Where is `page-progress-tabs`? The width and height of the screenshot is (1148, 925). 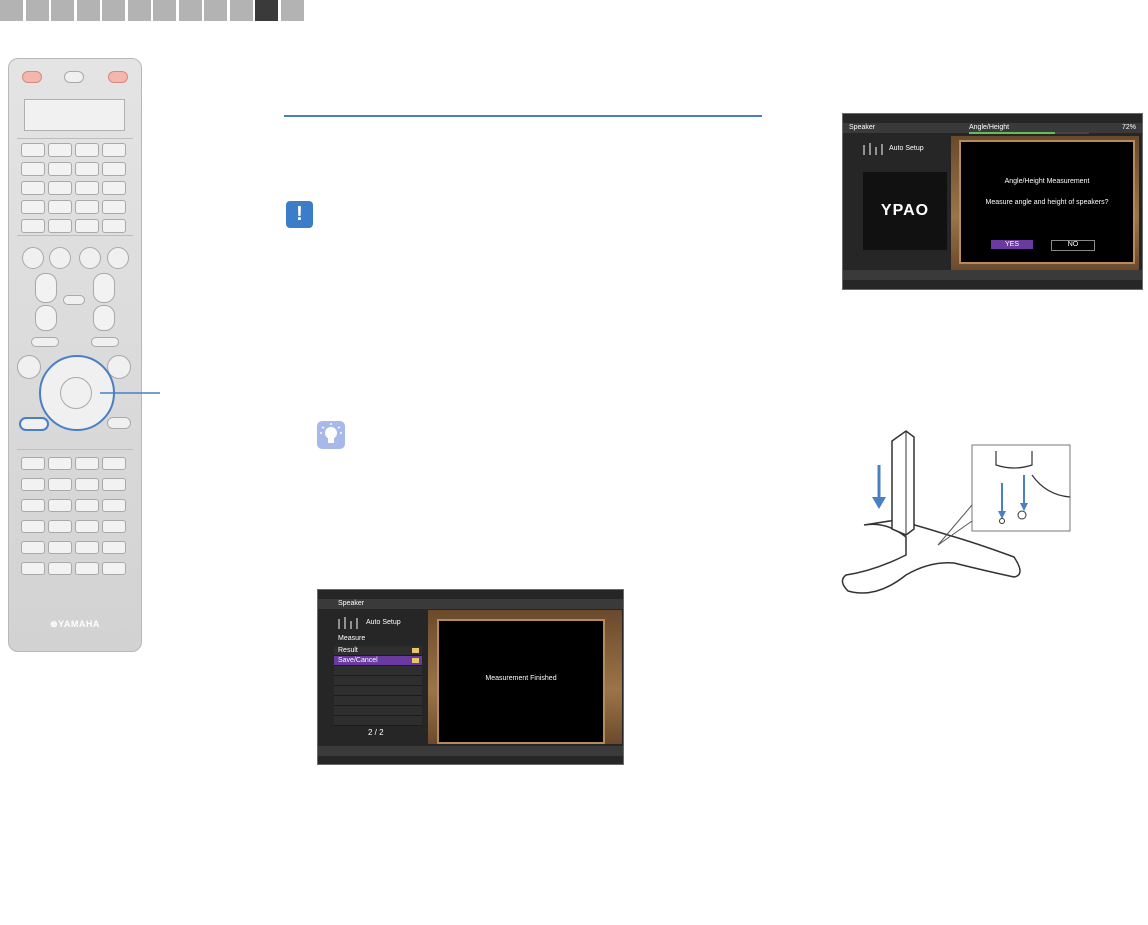
page-progress-tabs is located at coordinates (153, 10).